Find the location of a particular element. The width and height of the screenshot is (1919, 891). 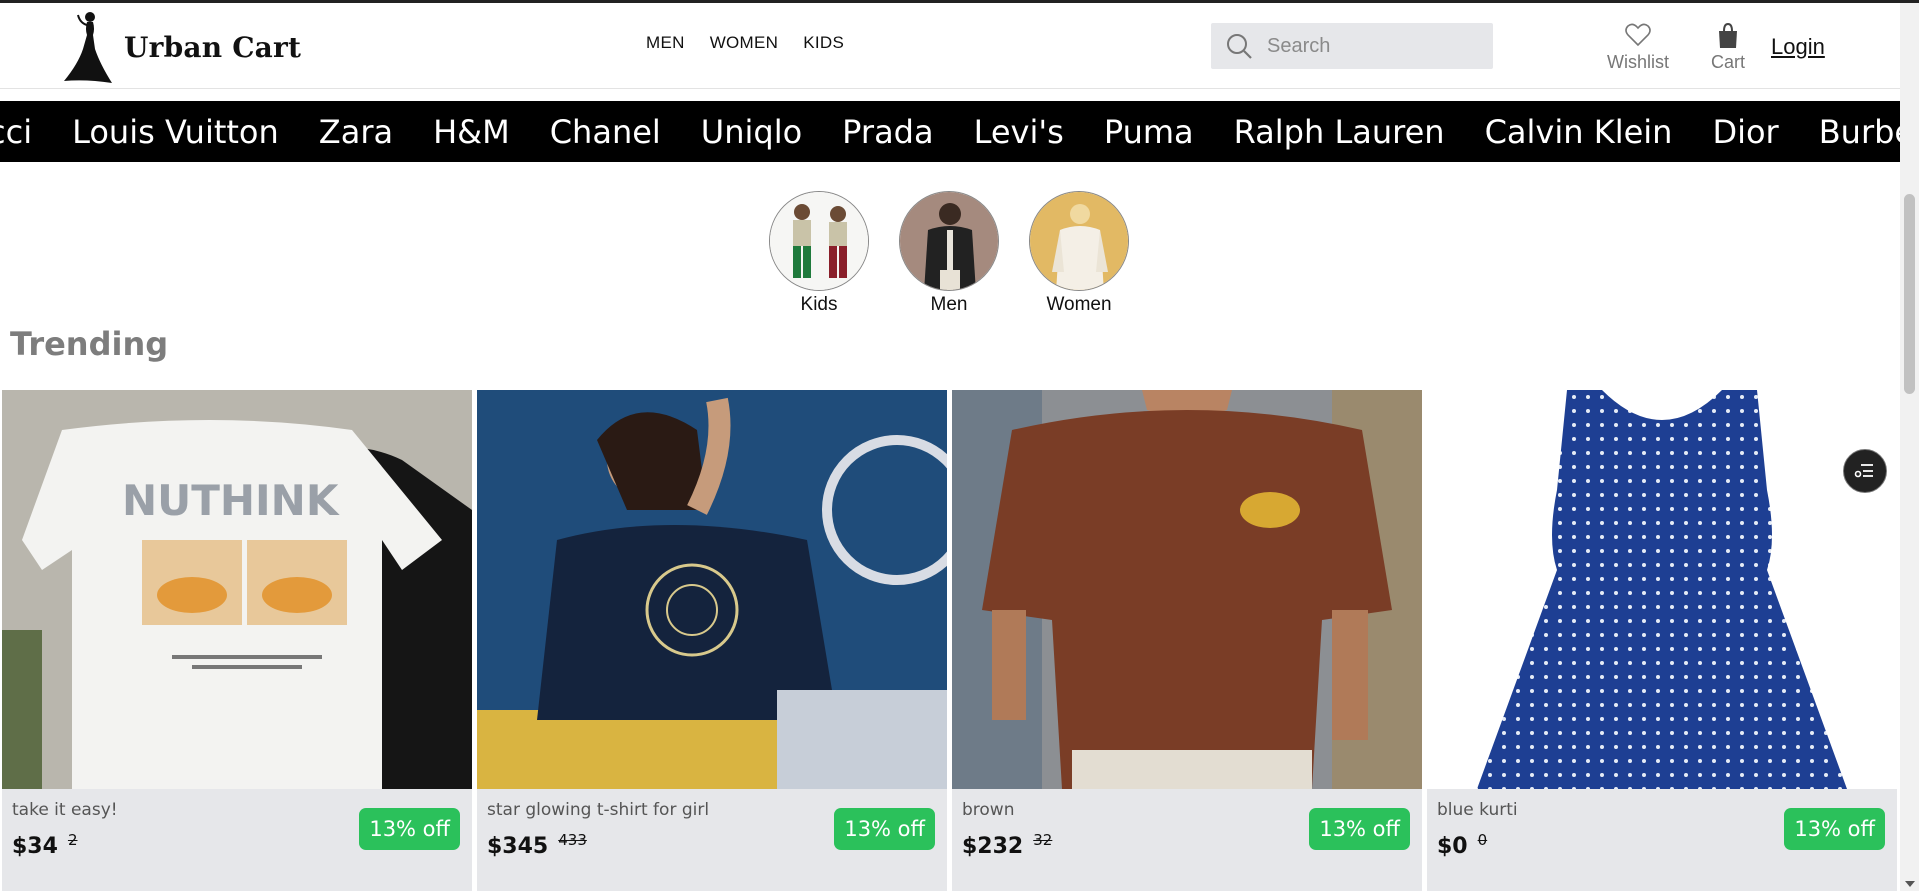

brand-item: cci is located at coordinates (16, 132).